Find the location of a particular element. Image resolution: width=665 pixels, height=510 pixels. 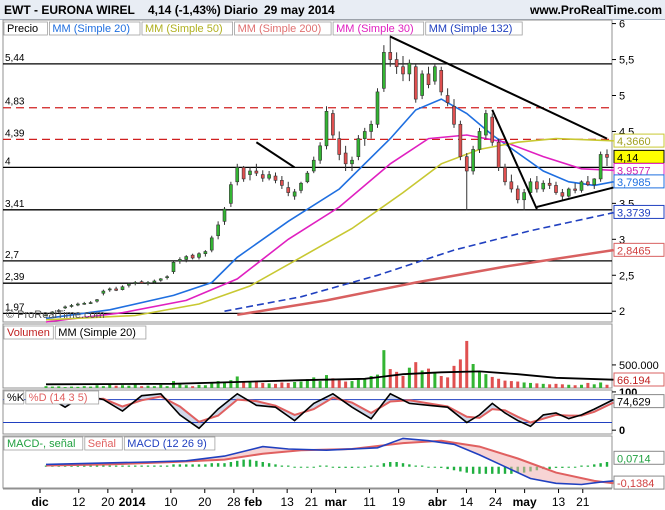

stoch-ytick-label: 0 is located at coordinates (622, 431).